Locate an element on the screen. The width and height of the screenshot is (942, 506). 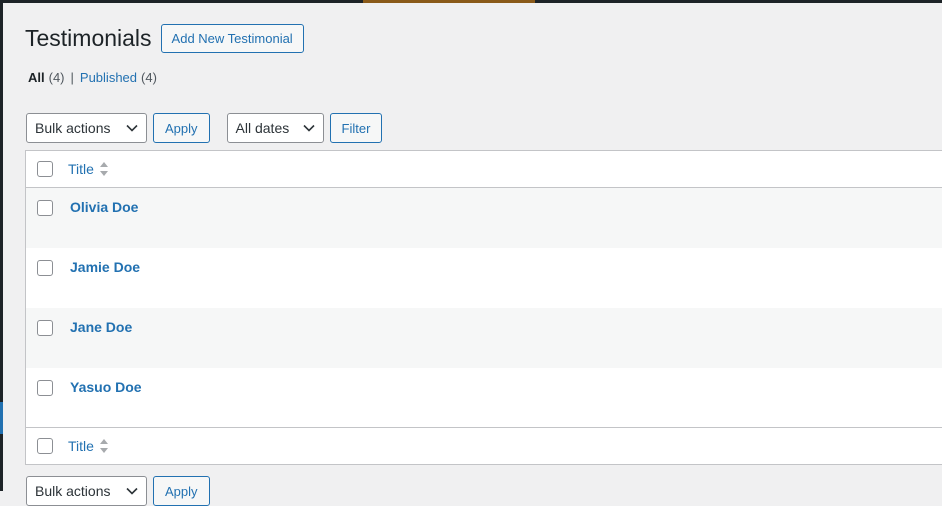
page-header: Testimonials Add New Testimonial is located at coordinates (164, 38).